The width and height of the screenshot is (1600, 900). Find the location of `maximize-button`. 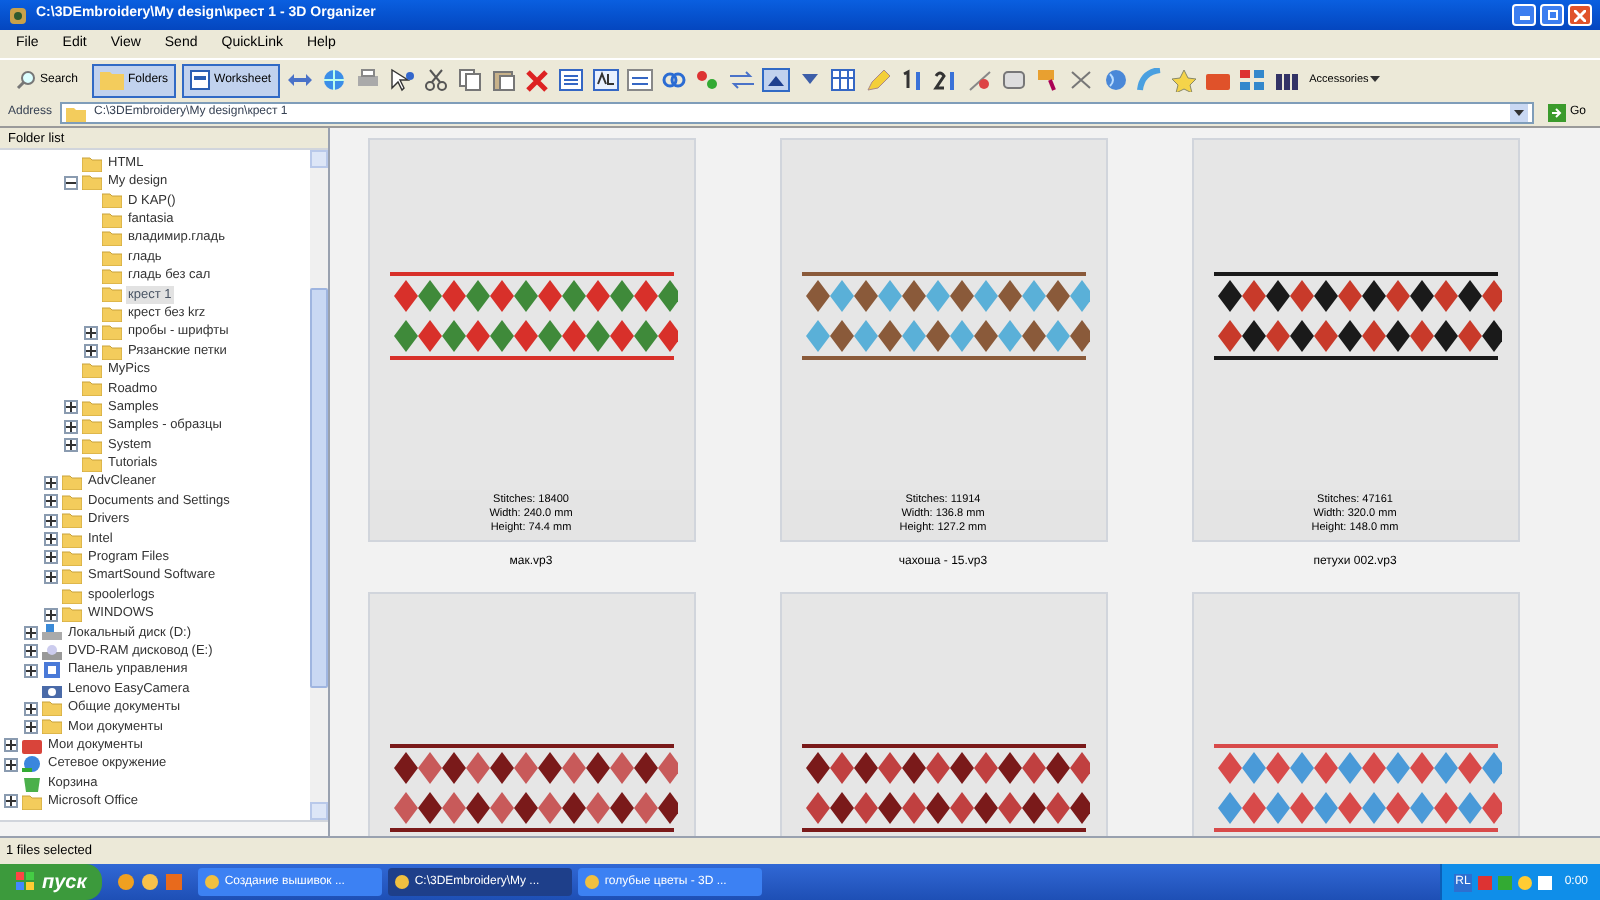

maximize-button is located at coordinates (1552, 15).